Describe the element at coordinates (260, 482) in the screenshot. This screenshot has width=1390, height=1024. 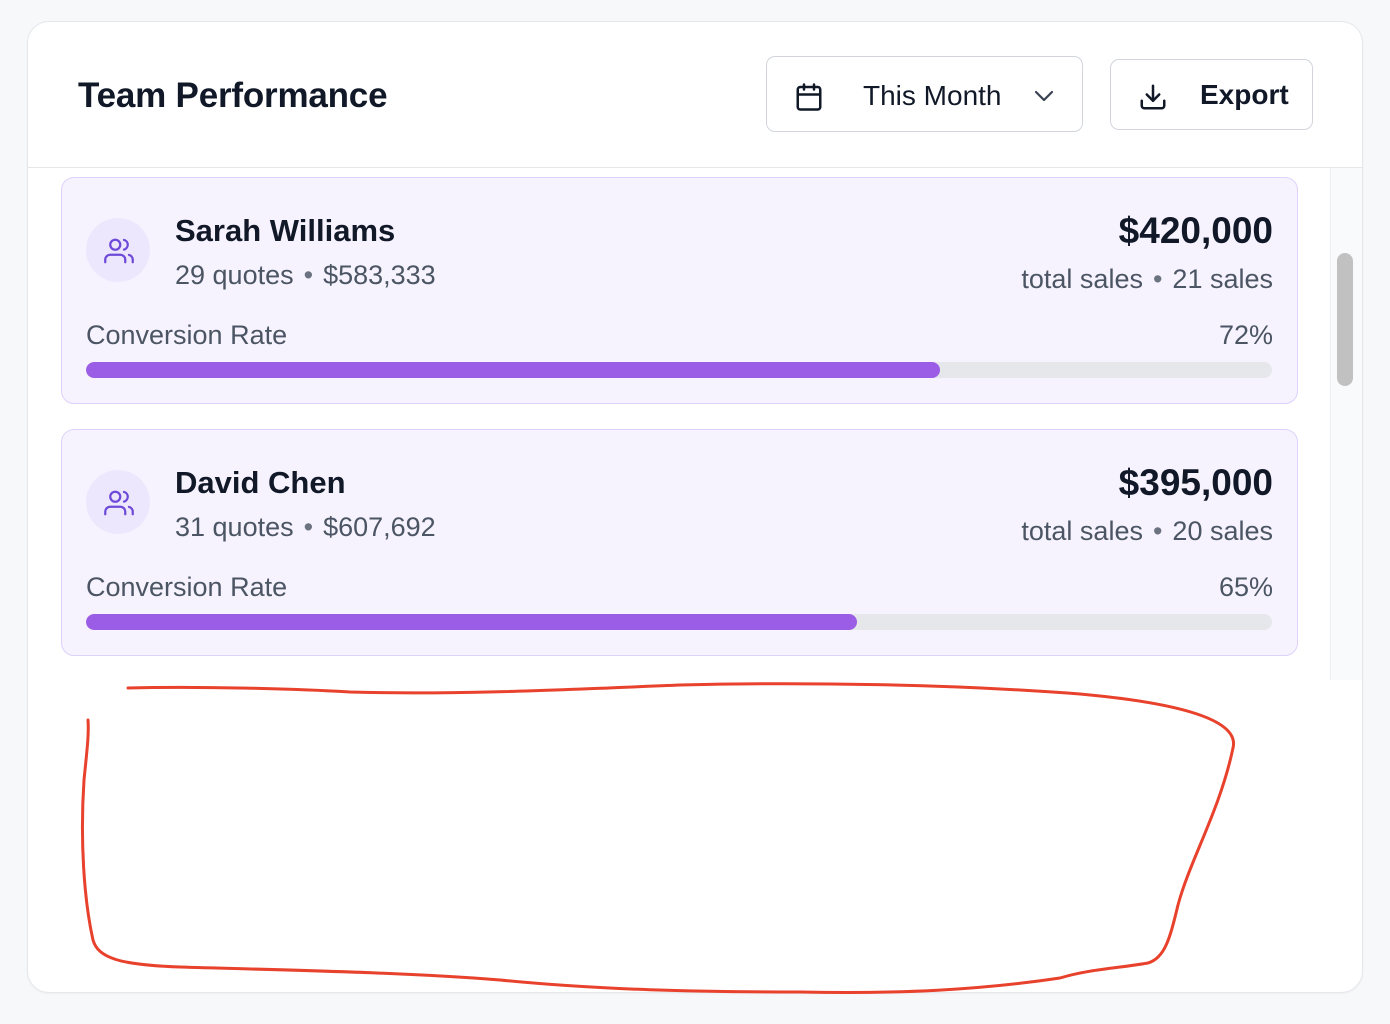
I see `member-name: David Chen` at that location.